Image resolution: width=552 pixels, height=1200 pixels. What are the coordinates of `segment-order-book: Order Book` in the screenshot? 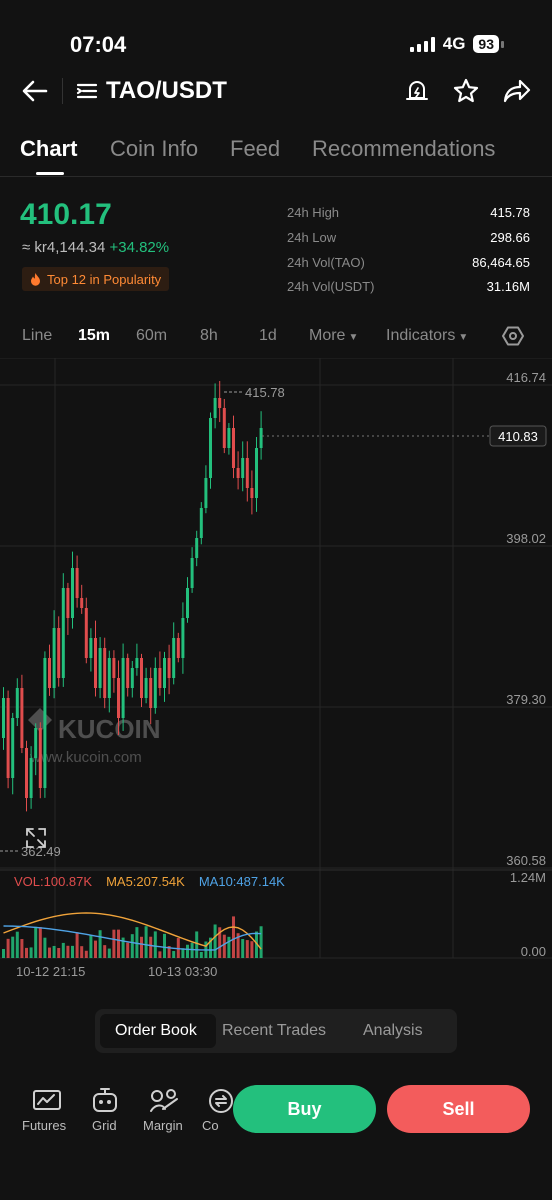 It's located at (156, 1031).